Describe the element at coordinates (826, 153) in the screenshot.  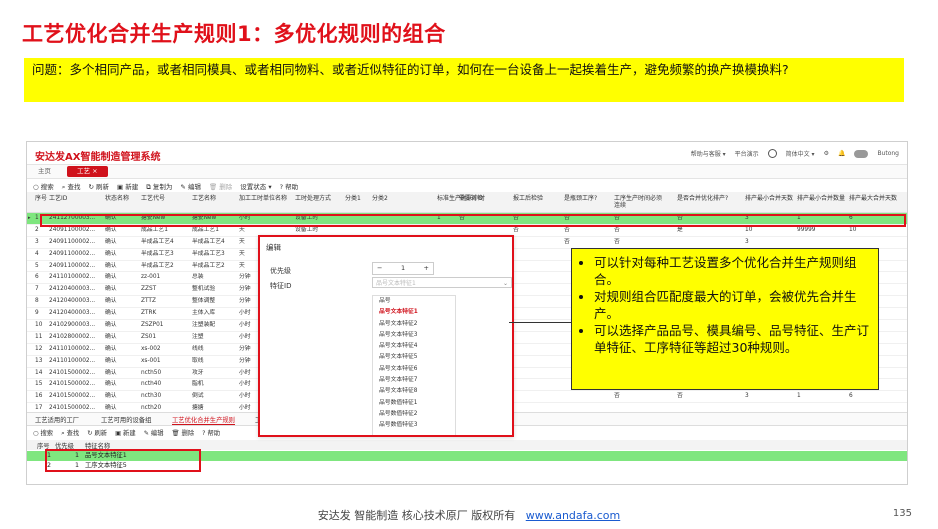
I see `settings-icon: ⚙` at that location.